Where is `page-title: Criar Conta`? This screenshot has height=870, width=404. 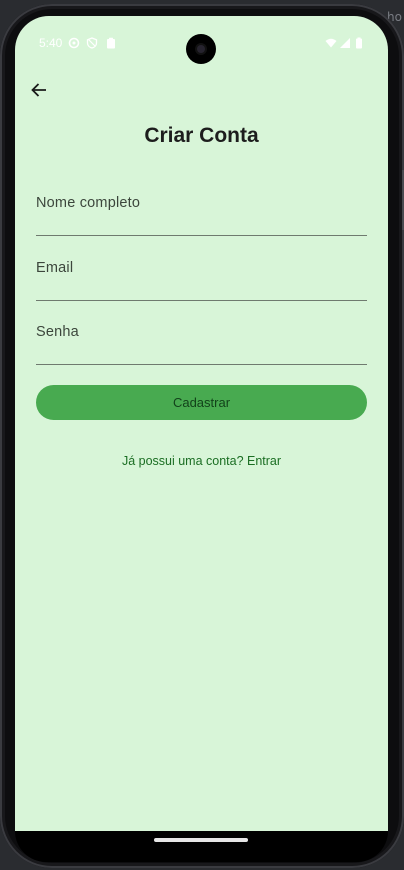 page-title: Criar Conta is located at coordinates (201, 135).